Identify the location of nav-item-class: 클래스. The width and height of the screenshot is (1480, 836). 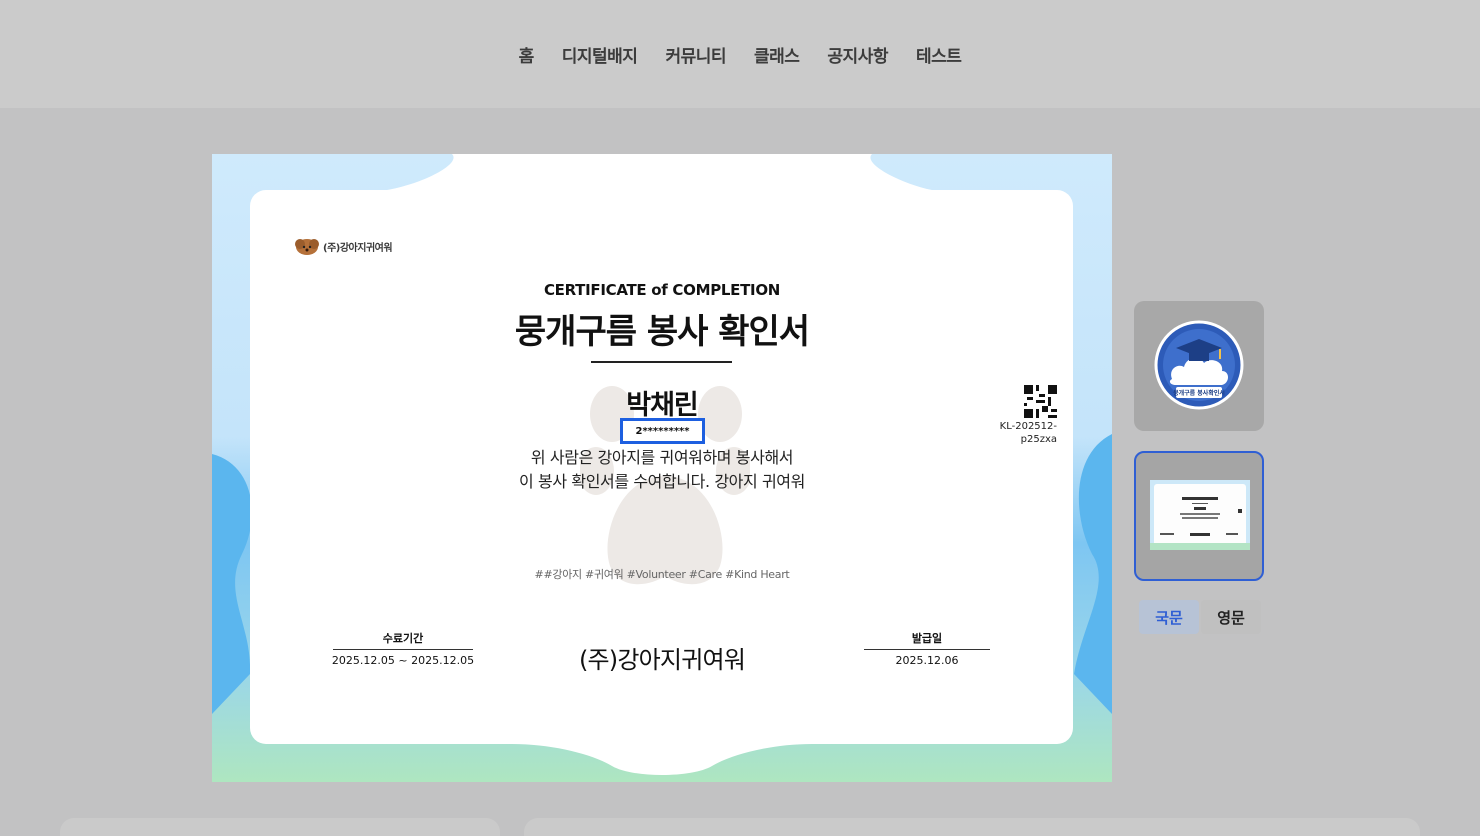
(777, 54).